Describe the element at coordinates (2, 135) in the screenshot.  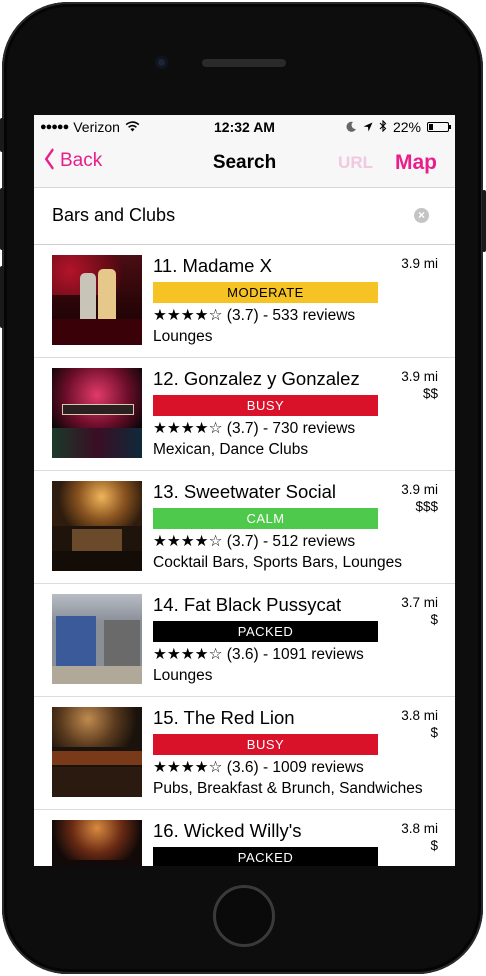
I see `mute-switch` at that location.